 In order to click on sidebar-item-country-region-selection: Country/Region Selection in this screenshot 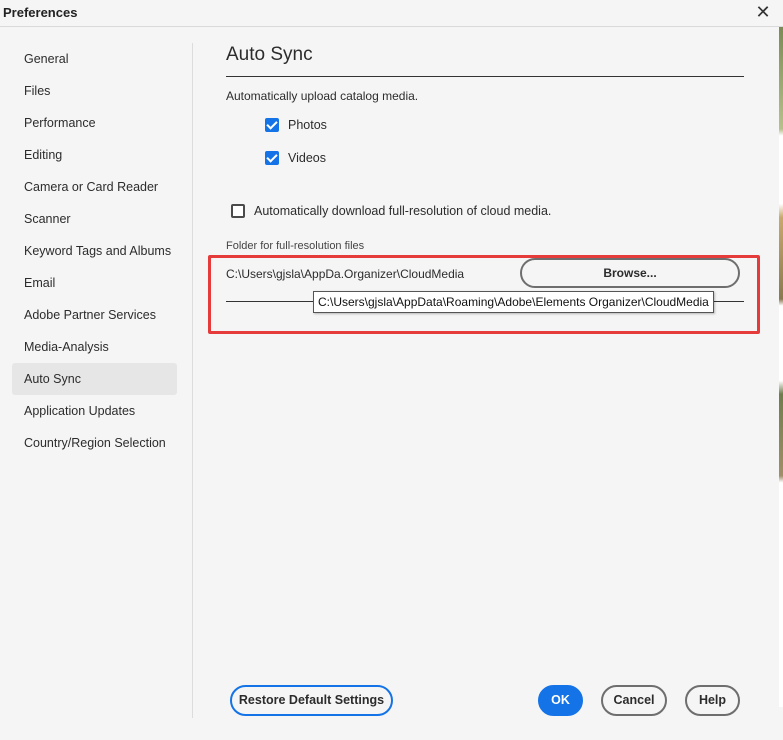, I will do `click(94, 443)`.